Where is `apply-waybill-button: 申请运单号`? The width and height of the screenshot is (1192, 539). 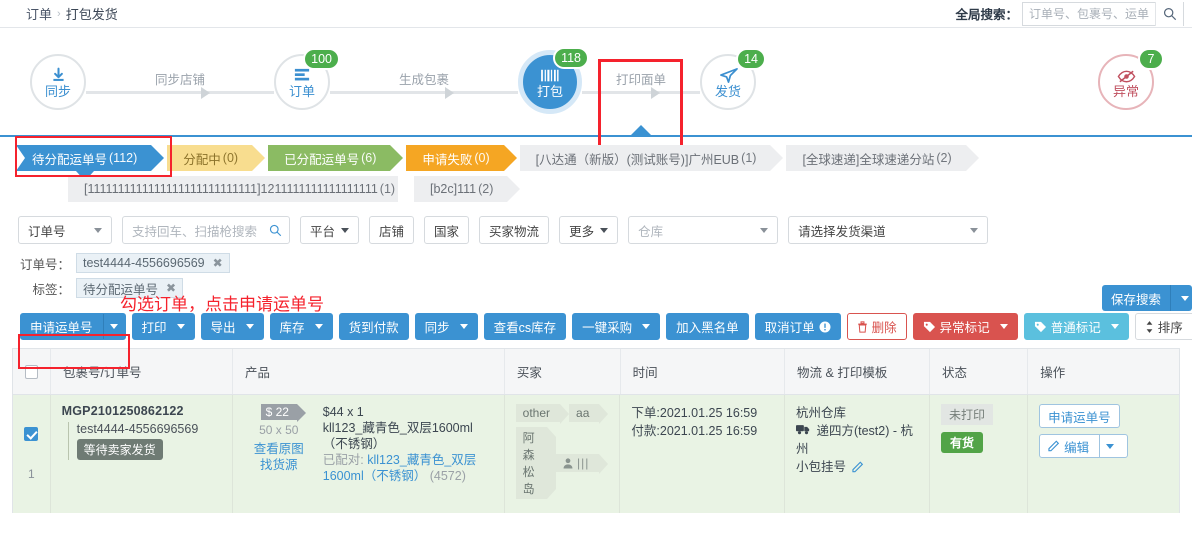 apply-waybill-button: 申请运单号 is located at coordinates (73, 326).